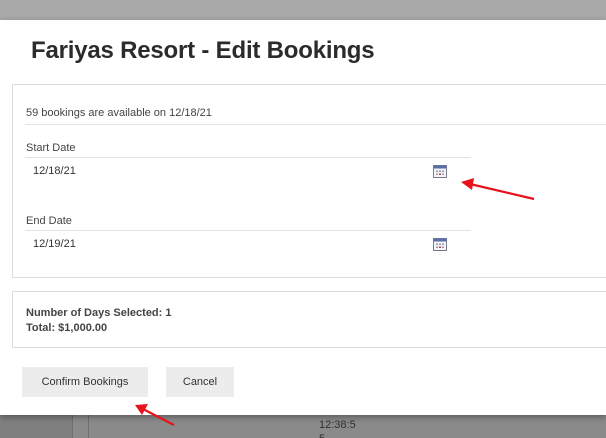  What do you see at coordinates (49, 221) in the screenshot?
I see `end-date-label: End Date` at bounding box center [49, 221].